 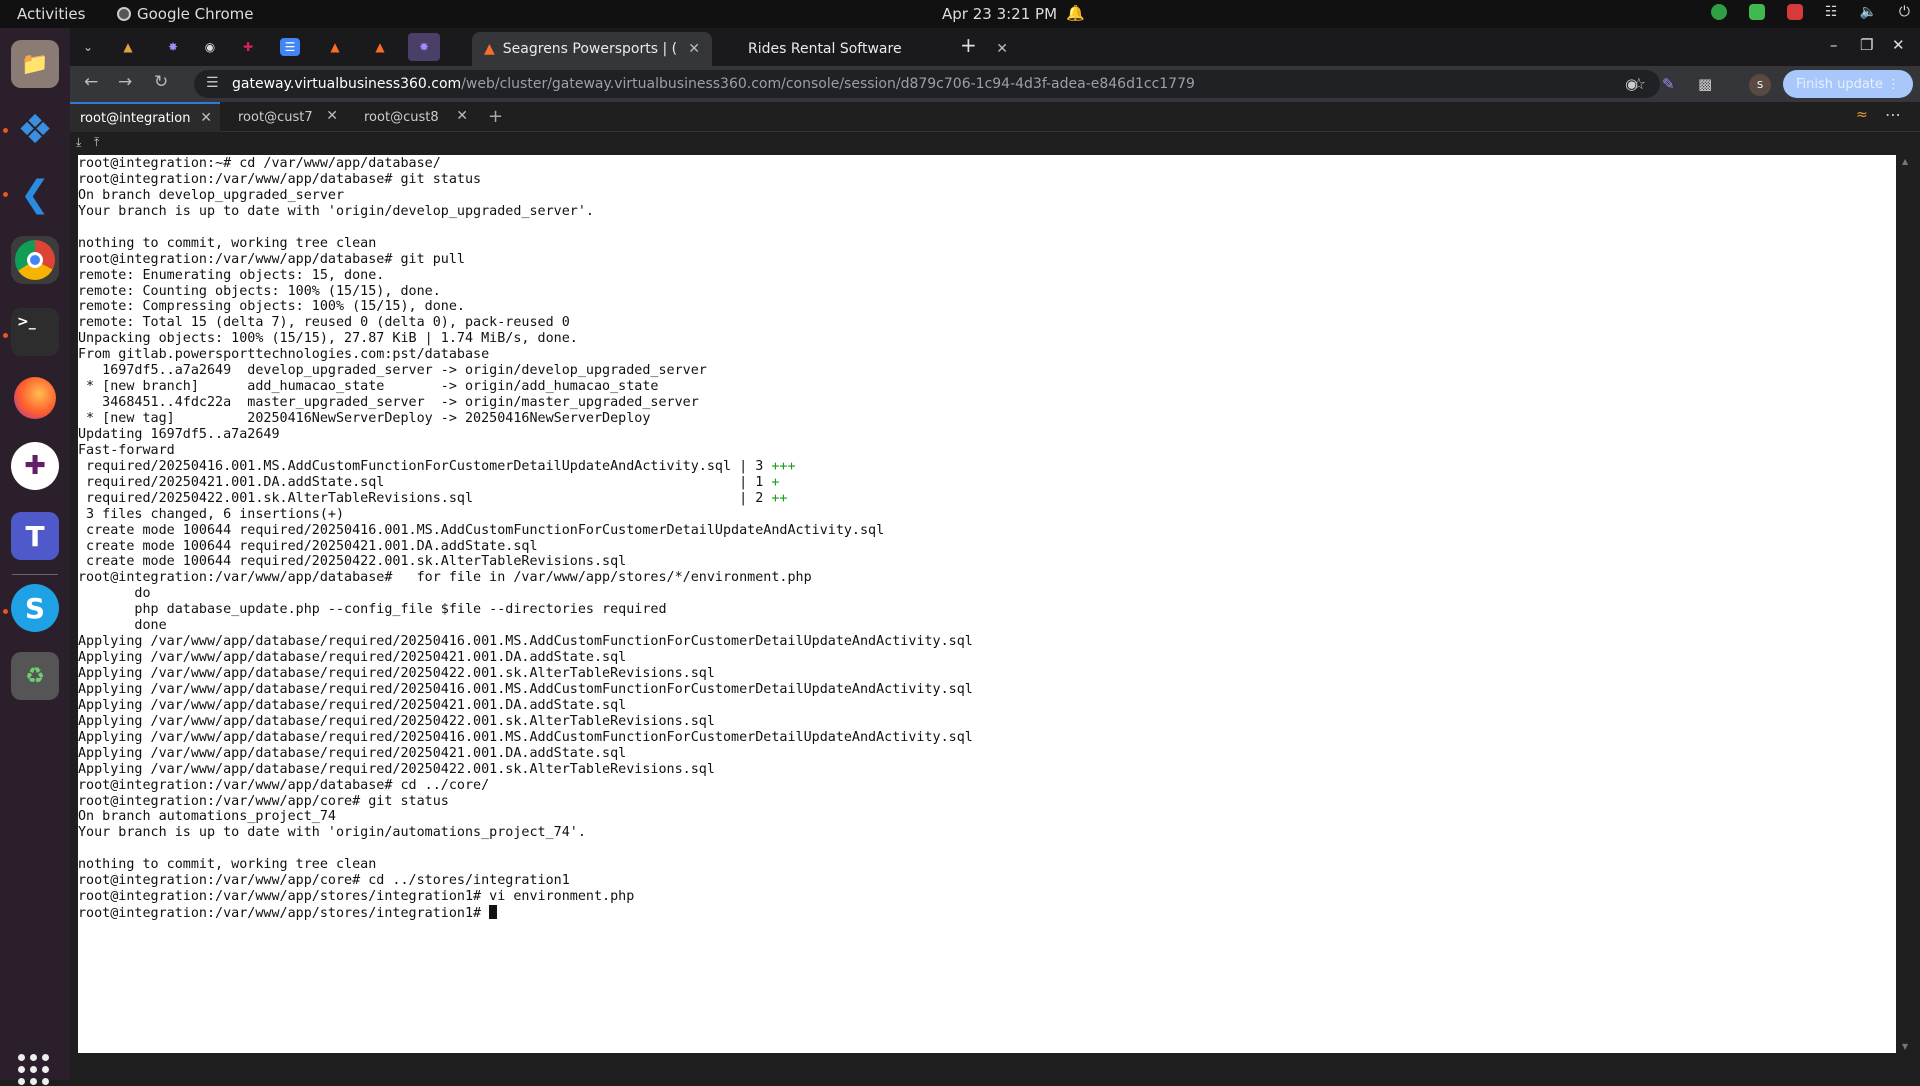 What do you see at coordinates (1718, 12) in the screenshot?
I see `sync-status-icon` at bounding box center [1718, 12].